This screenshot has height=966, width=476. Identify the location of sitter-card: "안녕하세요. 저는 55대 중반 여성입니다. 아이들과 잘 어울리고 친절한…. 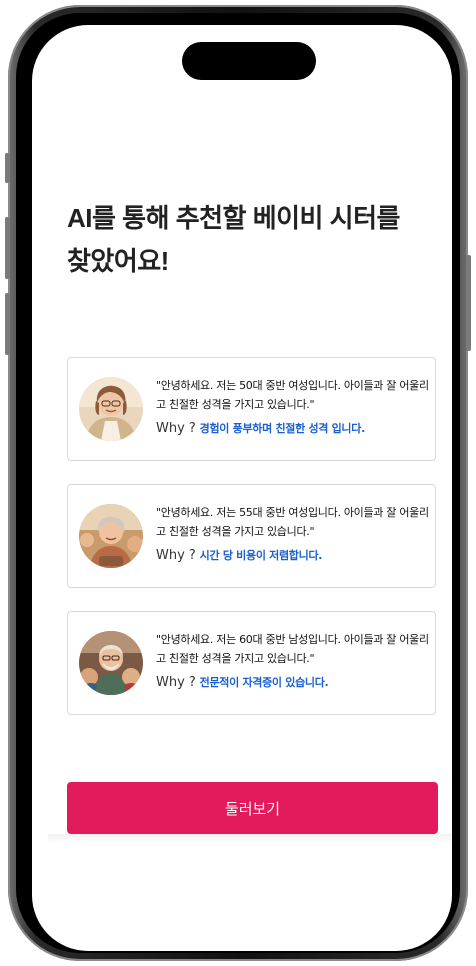
(251, 536).